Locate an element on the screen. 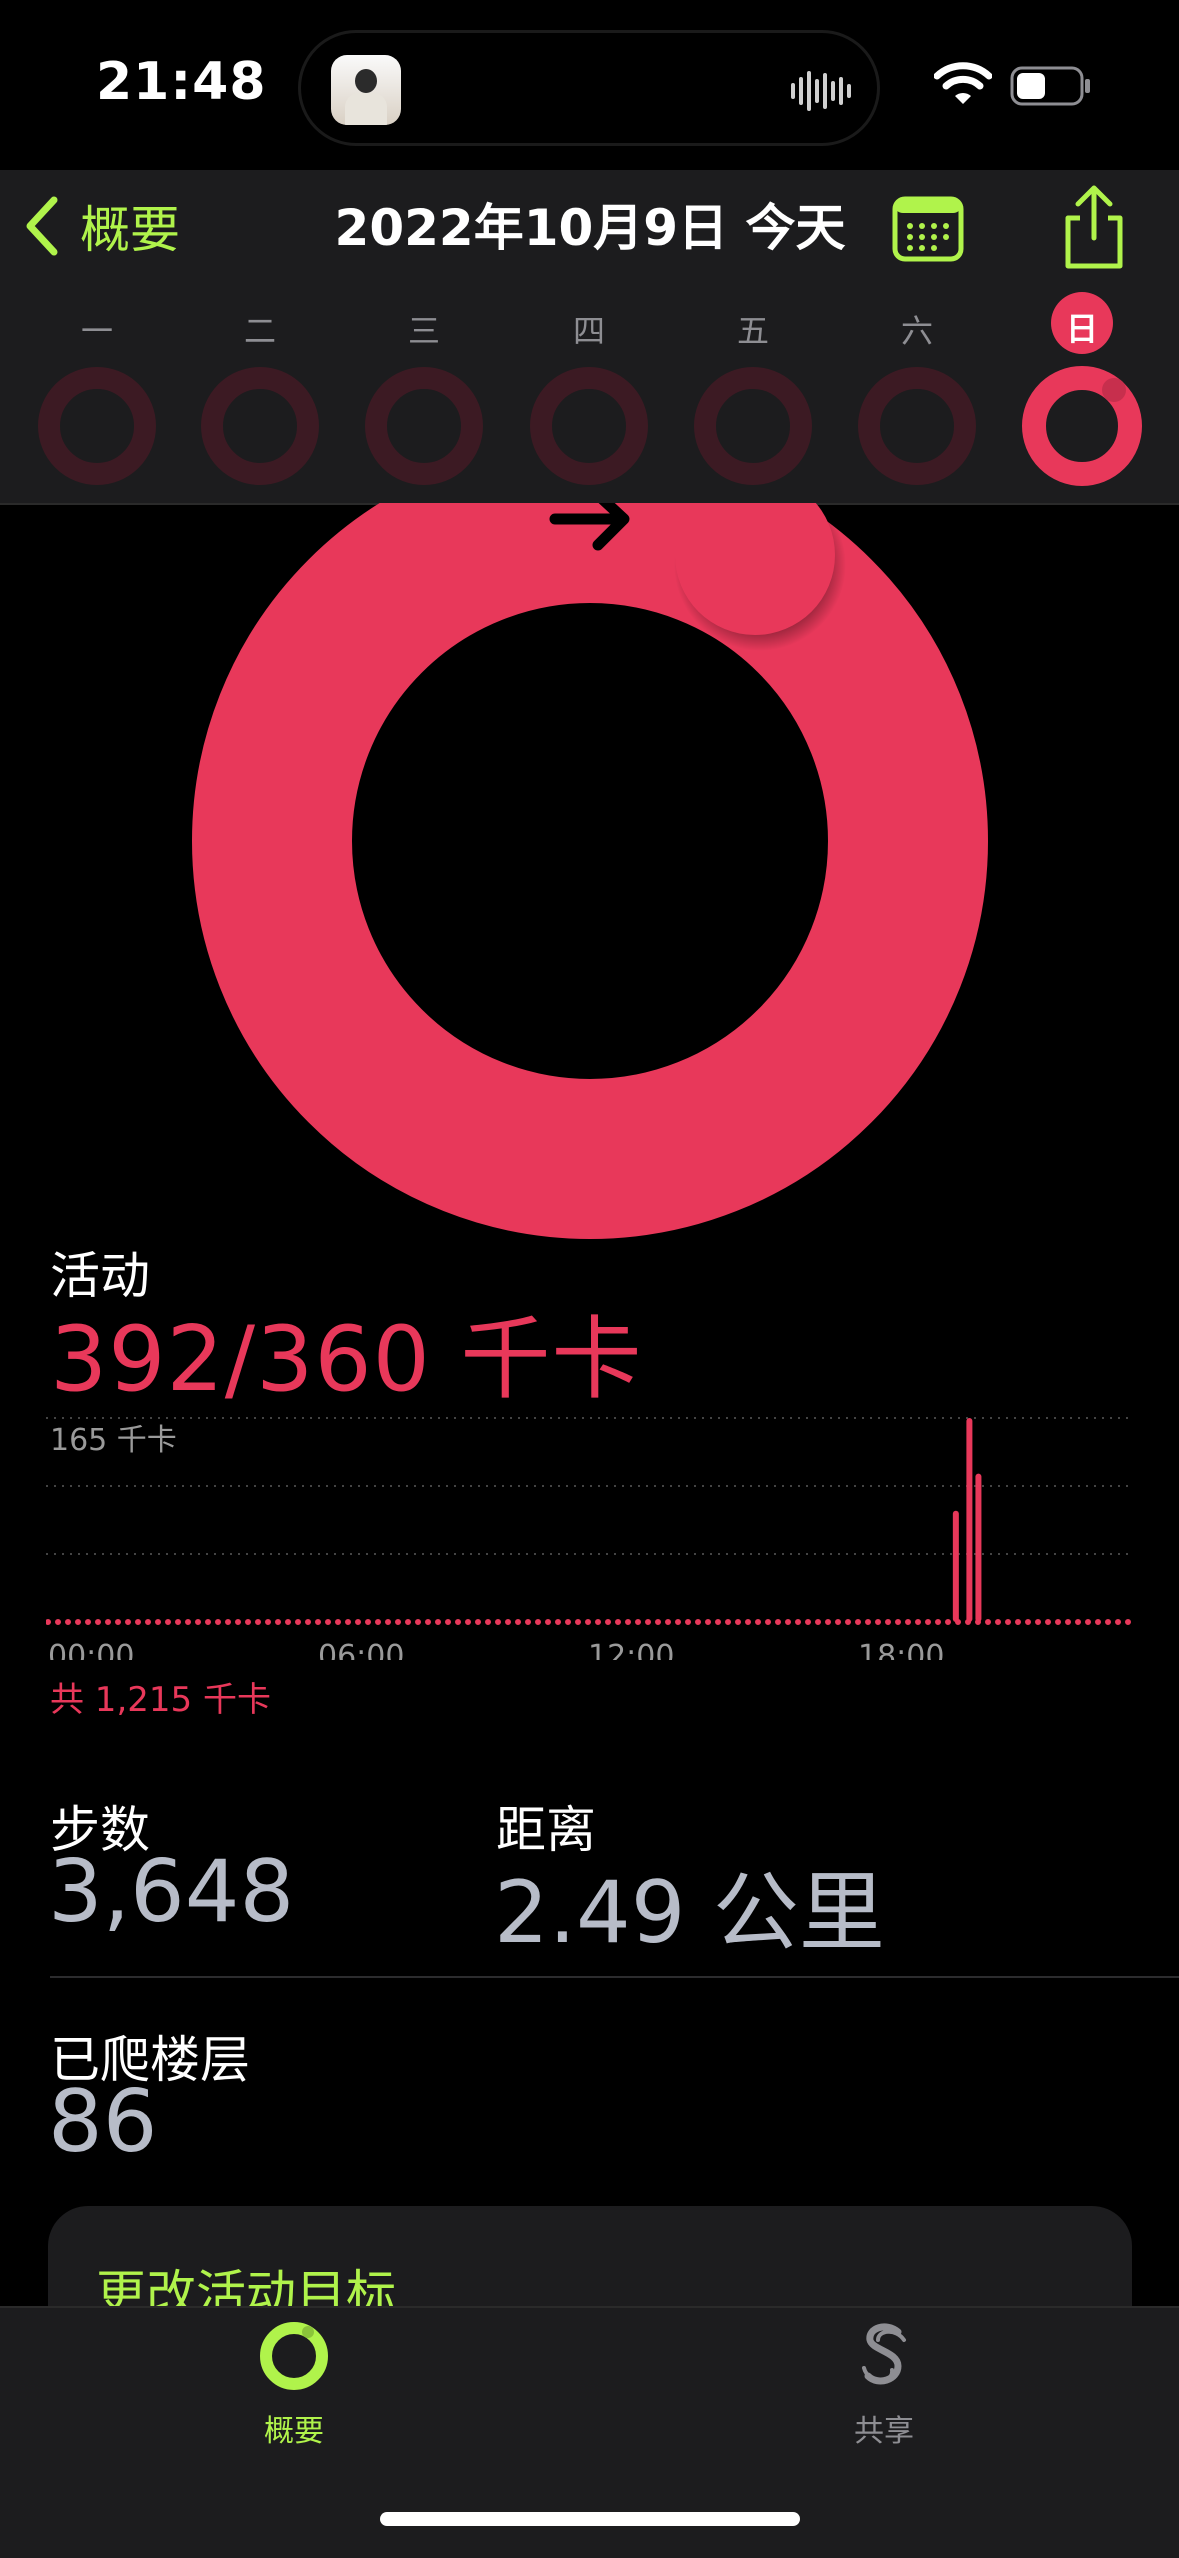 The width and height of the screenshot is (1179, 2558). sharing-icon is located at coordinates (884, 2354).